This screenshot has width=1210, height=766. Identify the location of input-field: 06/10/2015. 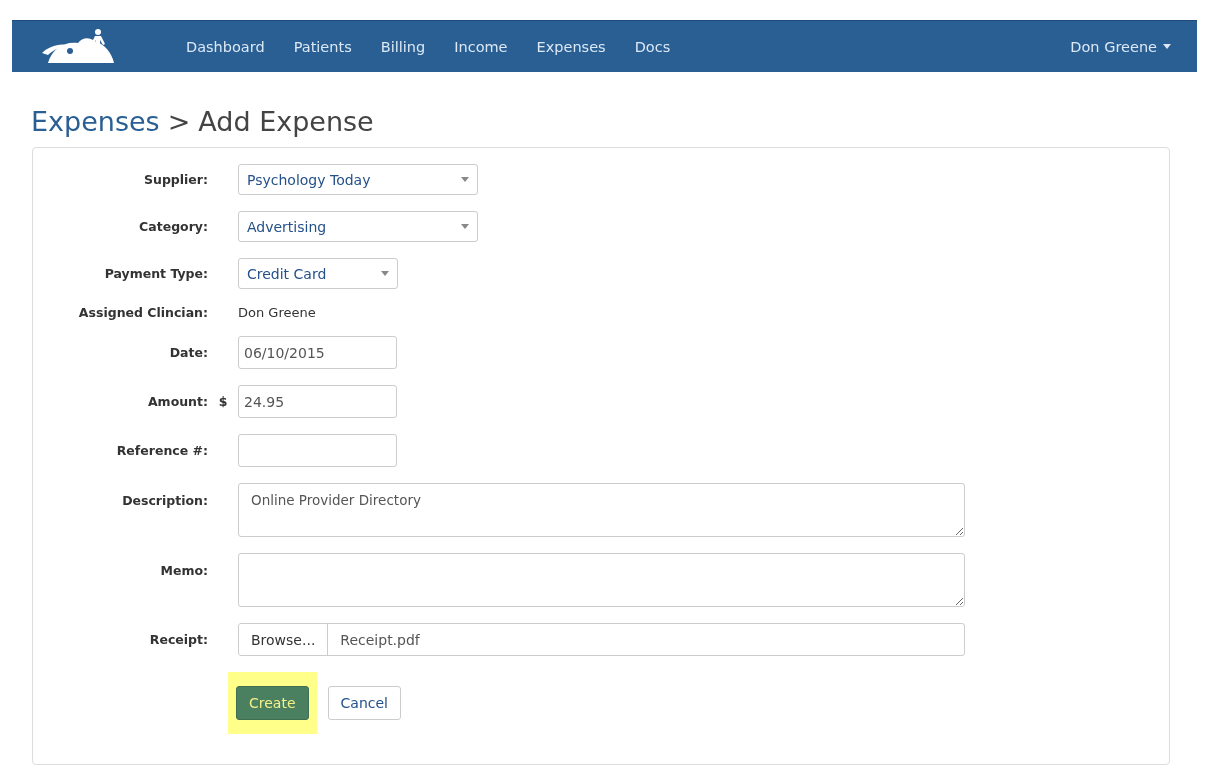
(317, 352).